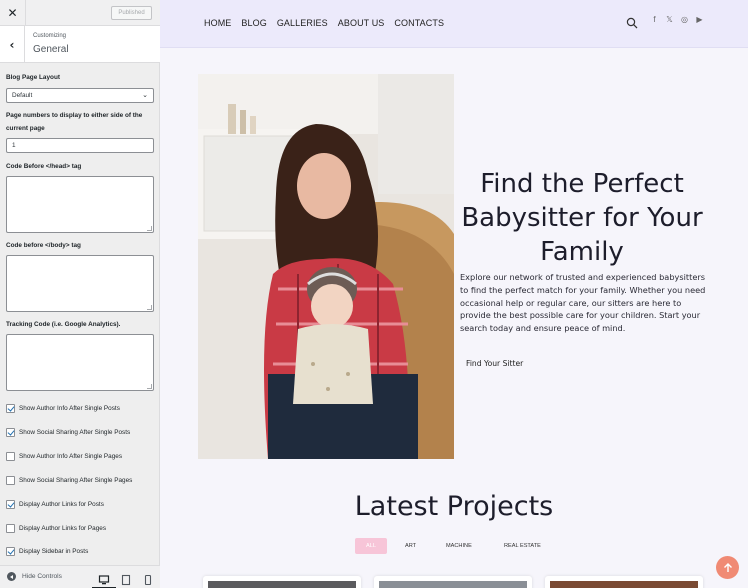 The image size is (748, 588). I want to click on breadcrumb: Customizing, so click(50, 36).